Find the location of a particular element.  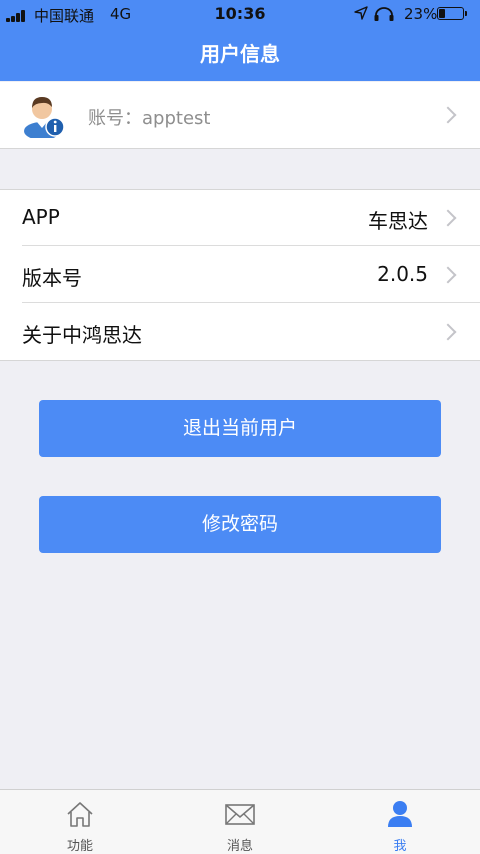

envelope-icon is located at coordinates (240, 814).